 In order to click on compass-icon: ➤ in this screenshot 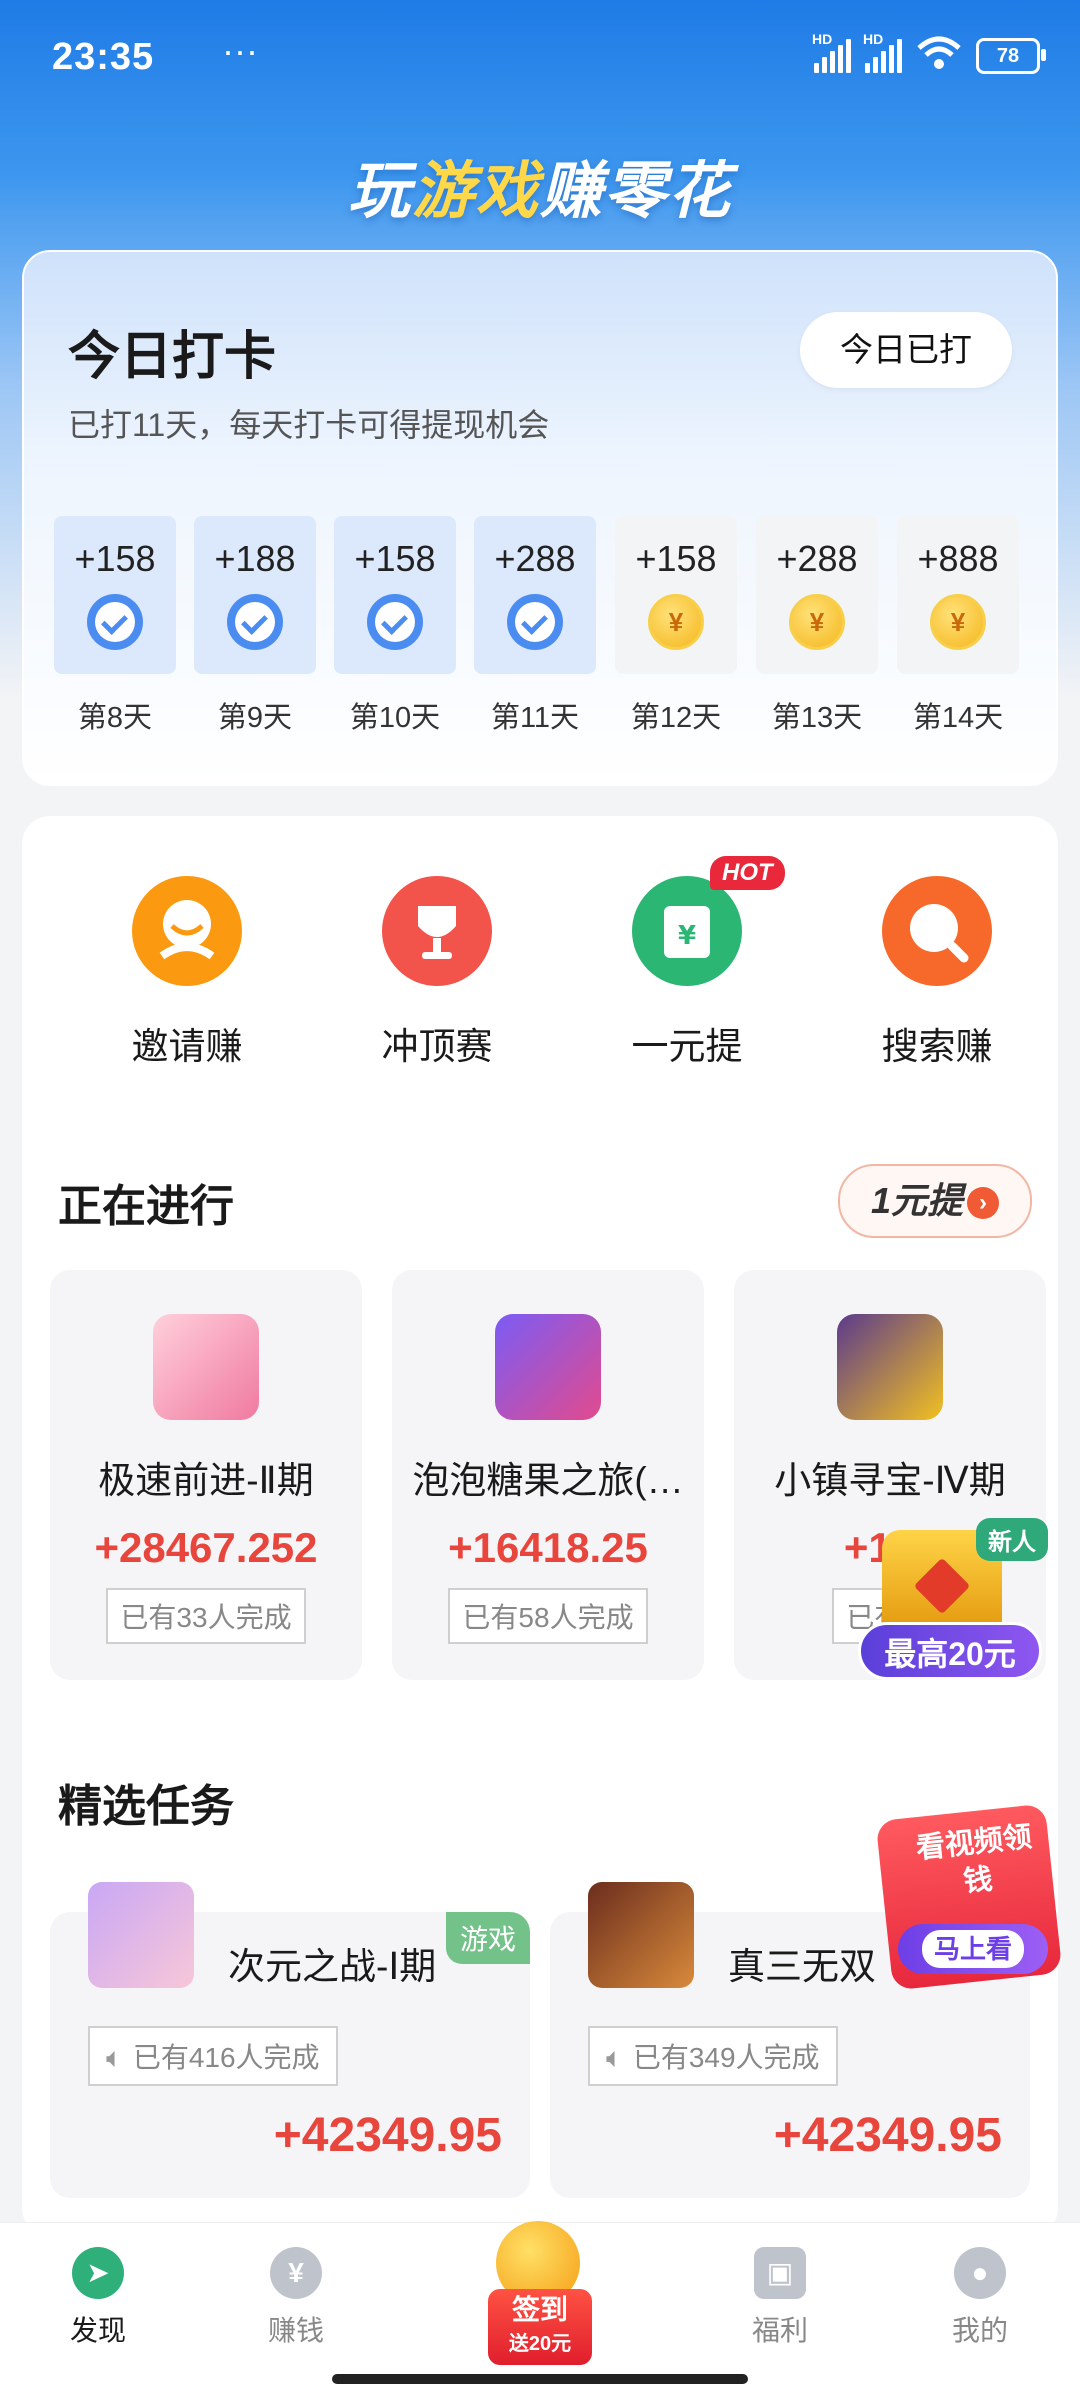, I will do `click(98, 2273)`.